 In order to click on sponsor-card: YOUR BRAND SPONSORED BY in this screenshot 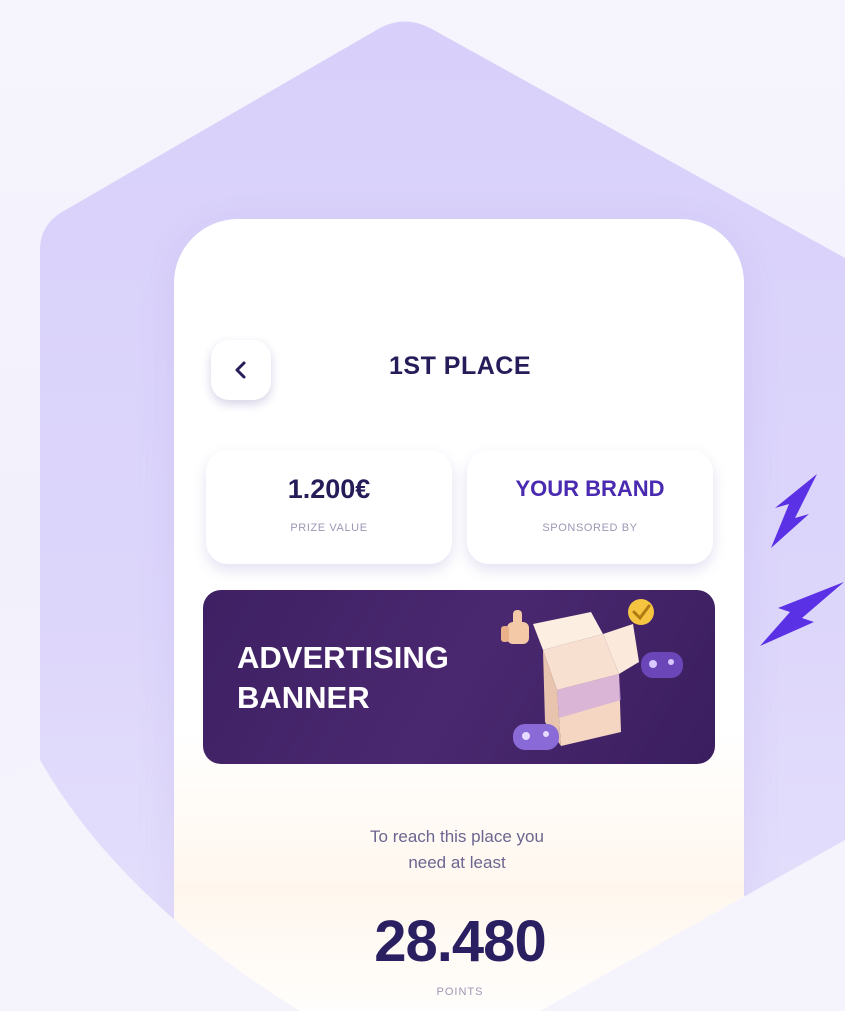, I will do `click(590, 507)`.